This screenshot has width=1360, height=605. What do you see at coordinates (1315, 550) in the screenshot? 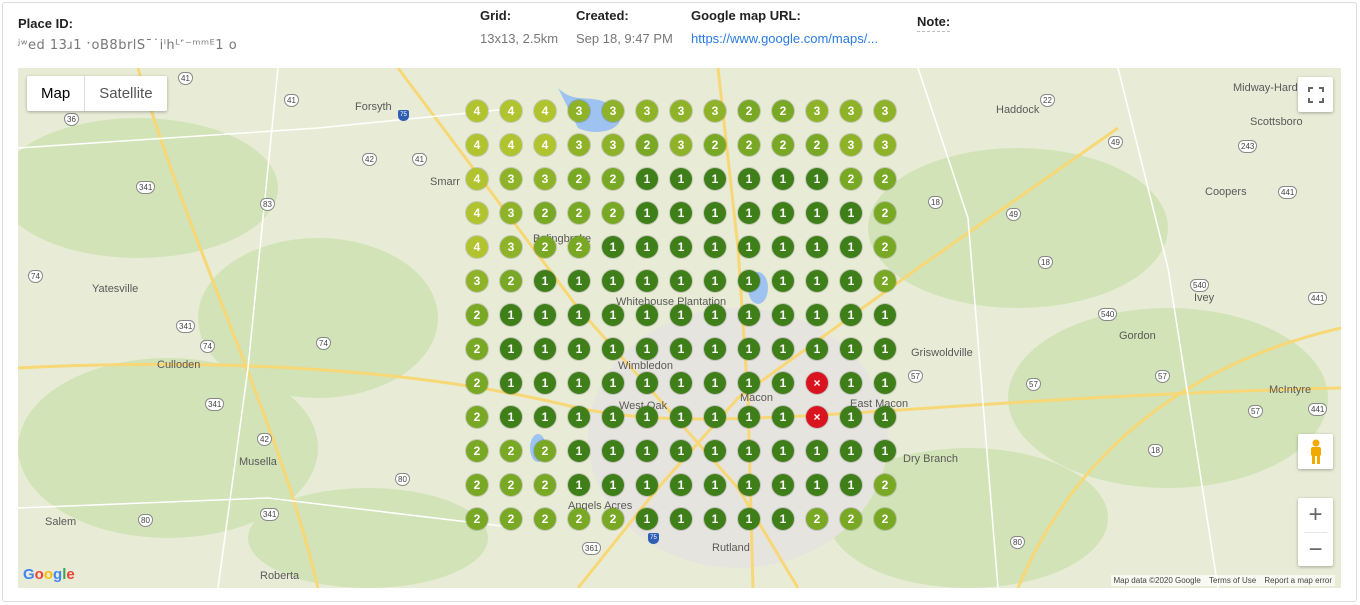
I see `zoom-out-button: −` at bounding box center [1315, 550].